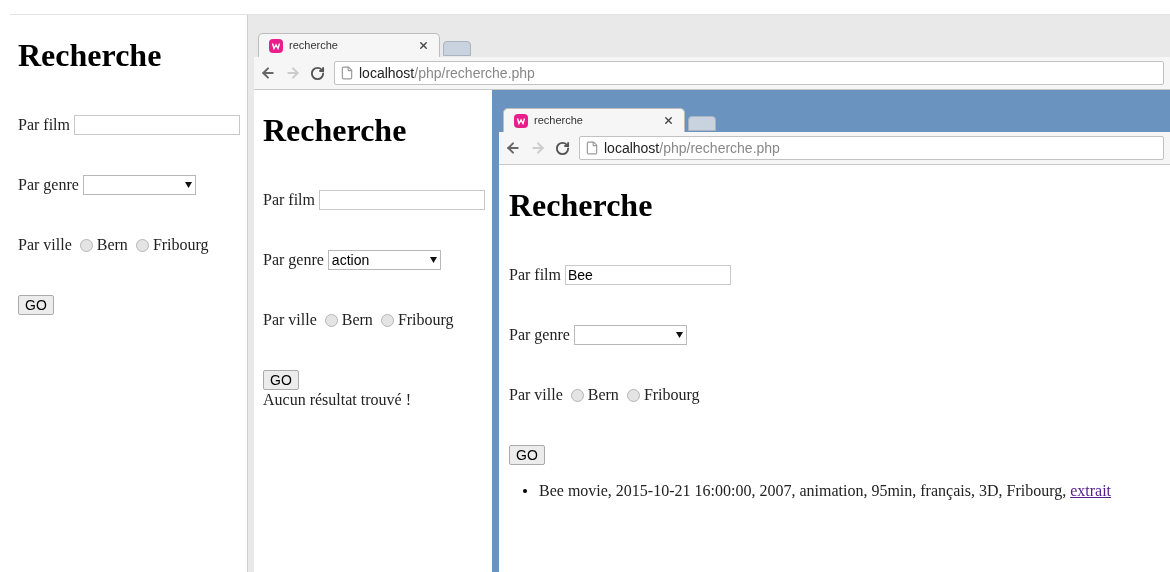 The image size is (1170, 572). Describe the element at coordinates (337, 400) in the screenshot. I see `result-message: Aucun résultat trouvé !` at that location.